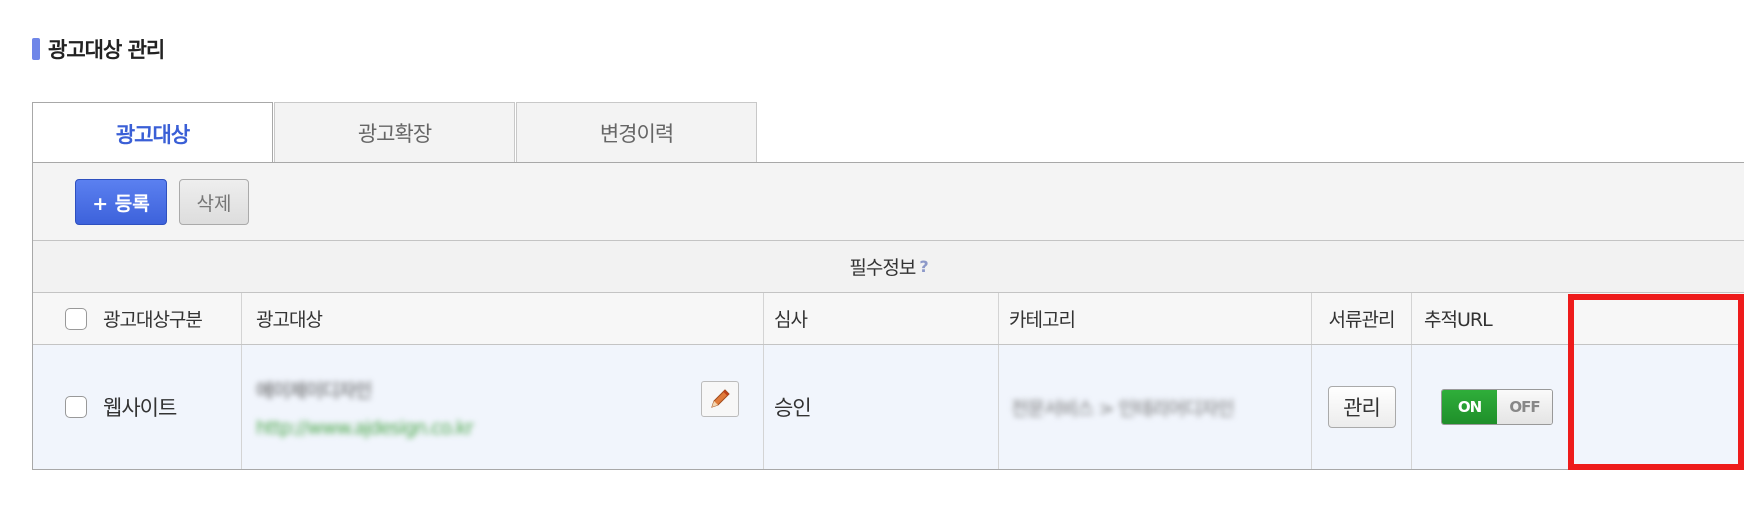 This screenshot has height=520, width=1744. I want to click on column-docs: 서류관리, so click(1362, 318).